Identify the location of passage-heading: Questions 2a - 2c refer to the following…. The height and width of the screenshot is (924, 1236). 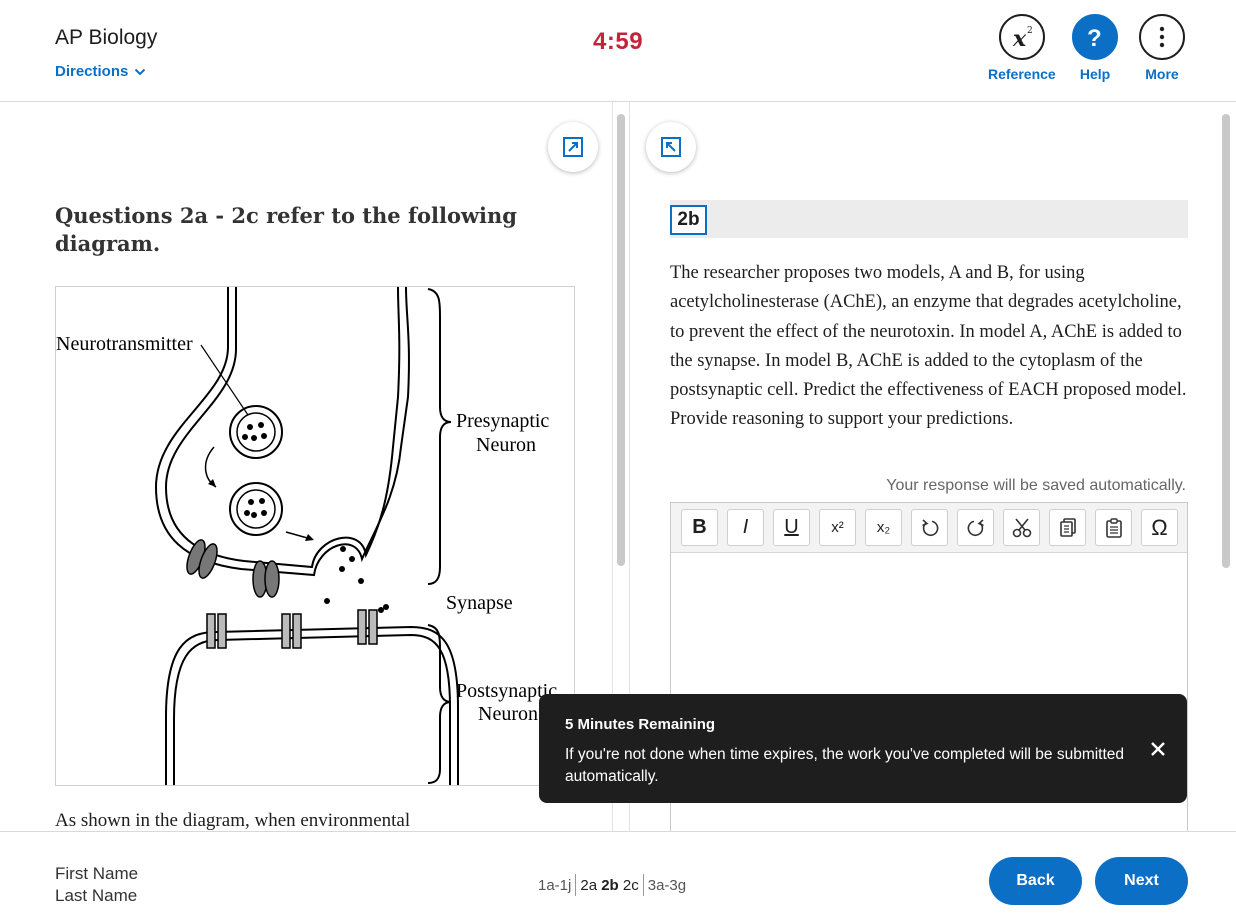
(286, 229).